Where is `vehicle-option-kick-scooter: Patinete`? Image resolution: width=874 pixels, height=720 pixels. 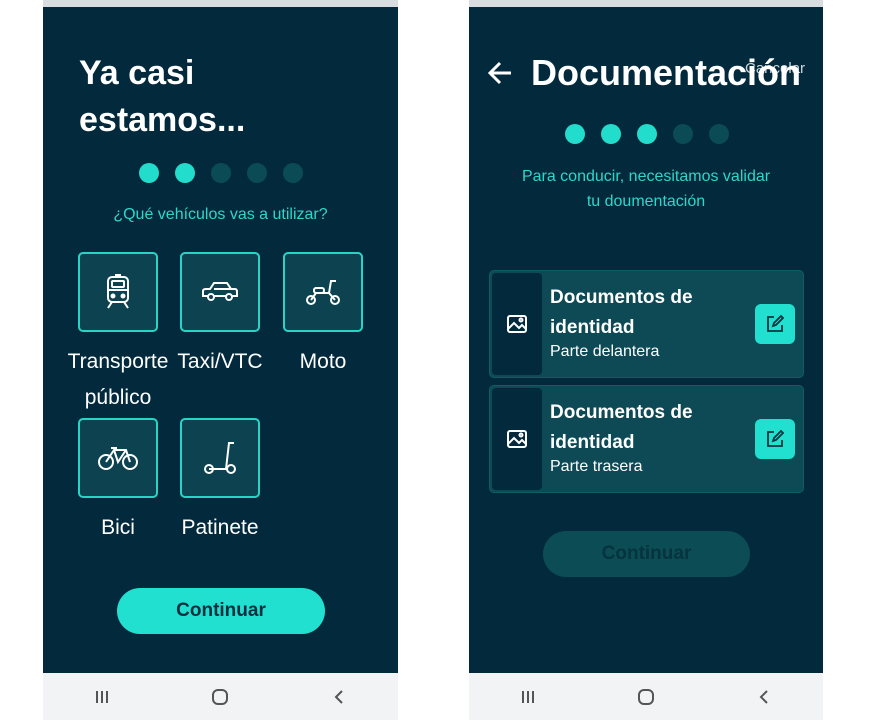
vehicle-option-kick-scooter: Patinete is located at coordinates (220, 482).